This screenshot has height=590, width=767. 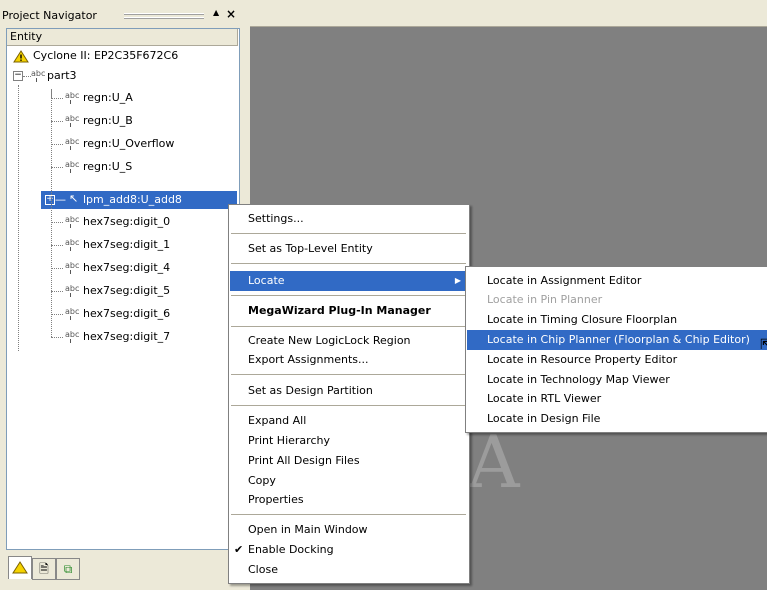 What do you see at coordinates (18, 76) in the screenshot?
I see `collapse-toggle-icon: −` at bounding box center [18, 76].